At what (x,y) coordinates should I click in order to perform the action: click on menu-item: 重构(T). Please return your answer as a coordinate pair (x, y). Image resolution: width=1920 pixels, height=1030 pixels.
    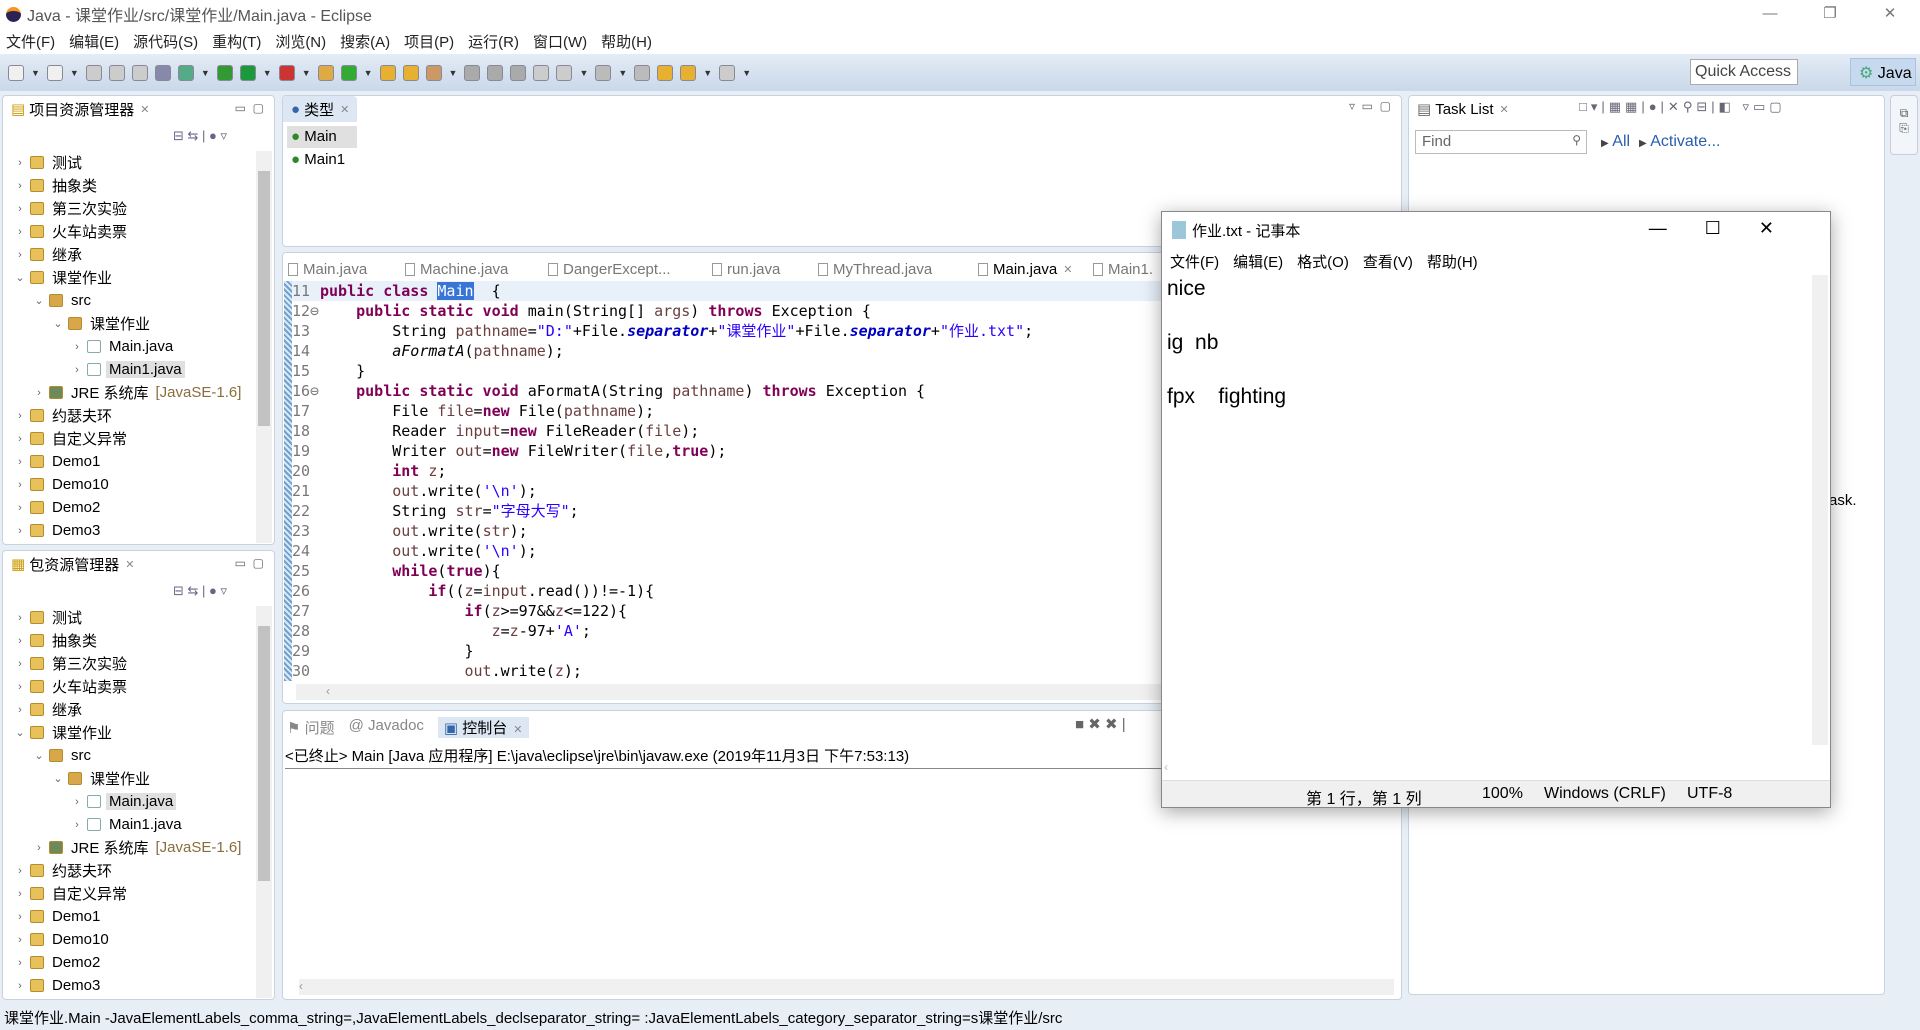
    Looking at the image, I should click on (236, 41).